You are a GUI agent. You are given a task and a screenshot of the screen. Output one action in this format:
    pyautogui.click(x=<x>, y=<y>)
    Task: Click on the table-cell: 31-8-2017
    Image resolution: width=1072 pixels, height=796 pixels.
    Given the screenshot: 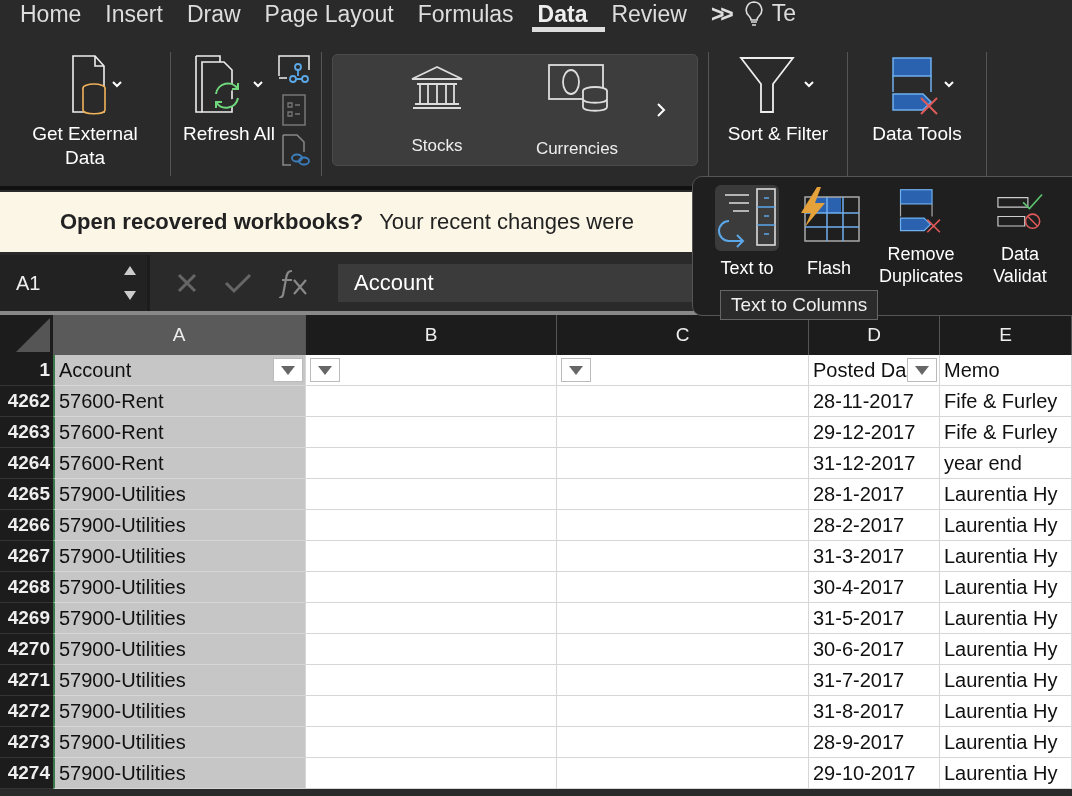 What is the action you would take?
    pyautogui.click(x=859, y=711)
    